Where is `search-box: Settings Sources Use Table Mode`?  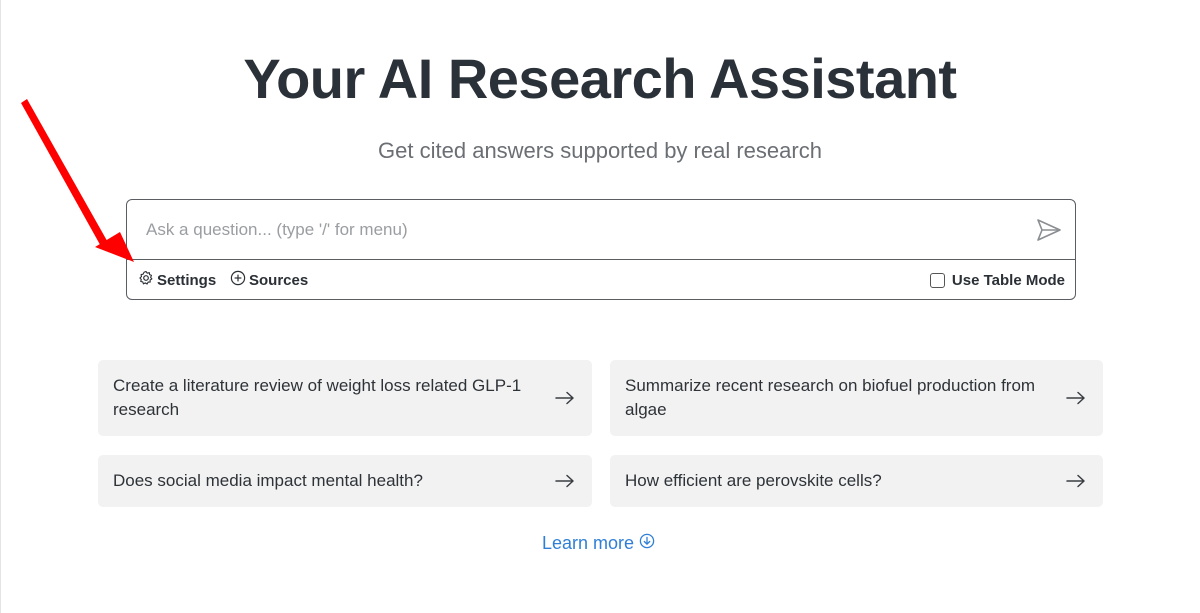
search-box: Settings Sources Use Table Mode is located at coordinates (601, 249).